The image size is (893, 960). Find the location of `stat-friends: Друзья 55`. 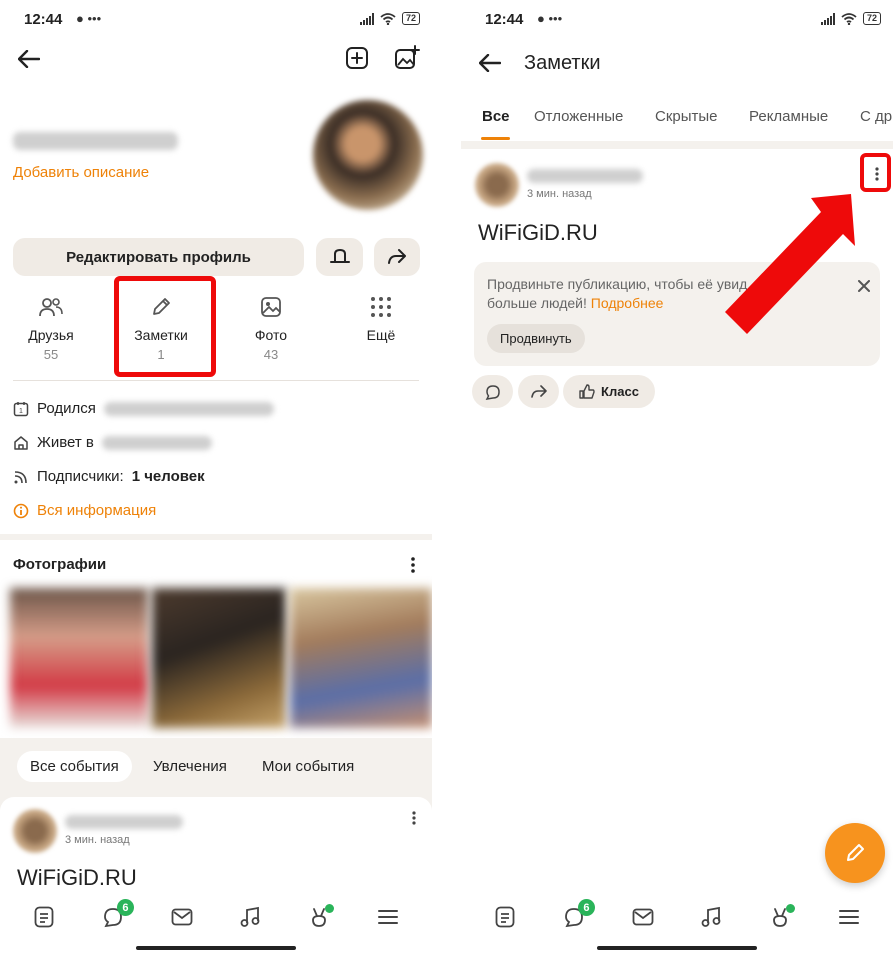

stat-friends: Друзья 55 is located at coordinates (51, 329).